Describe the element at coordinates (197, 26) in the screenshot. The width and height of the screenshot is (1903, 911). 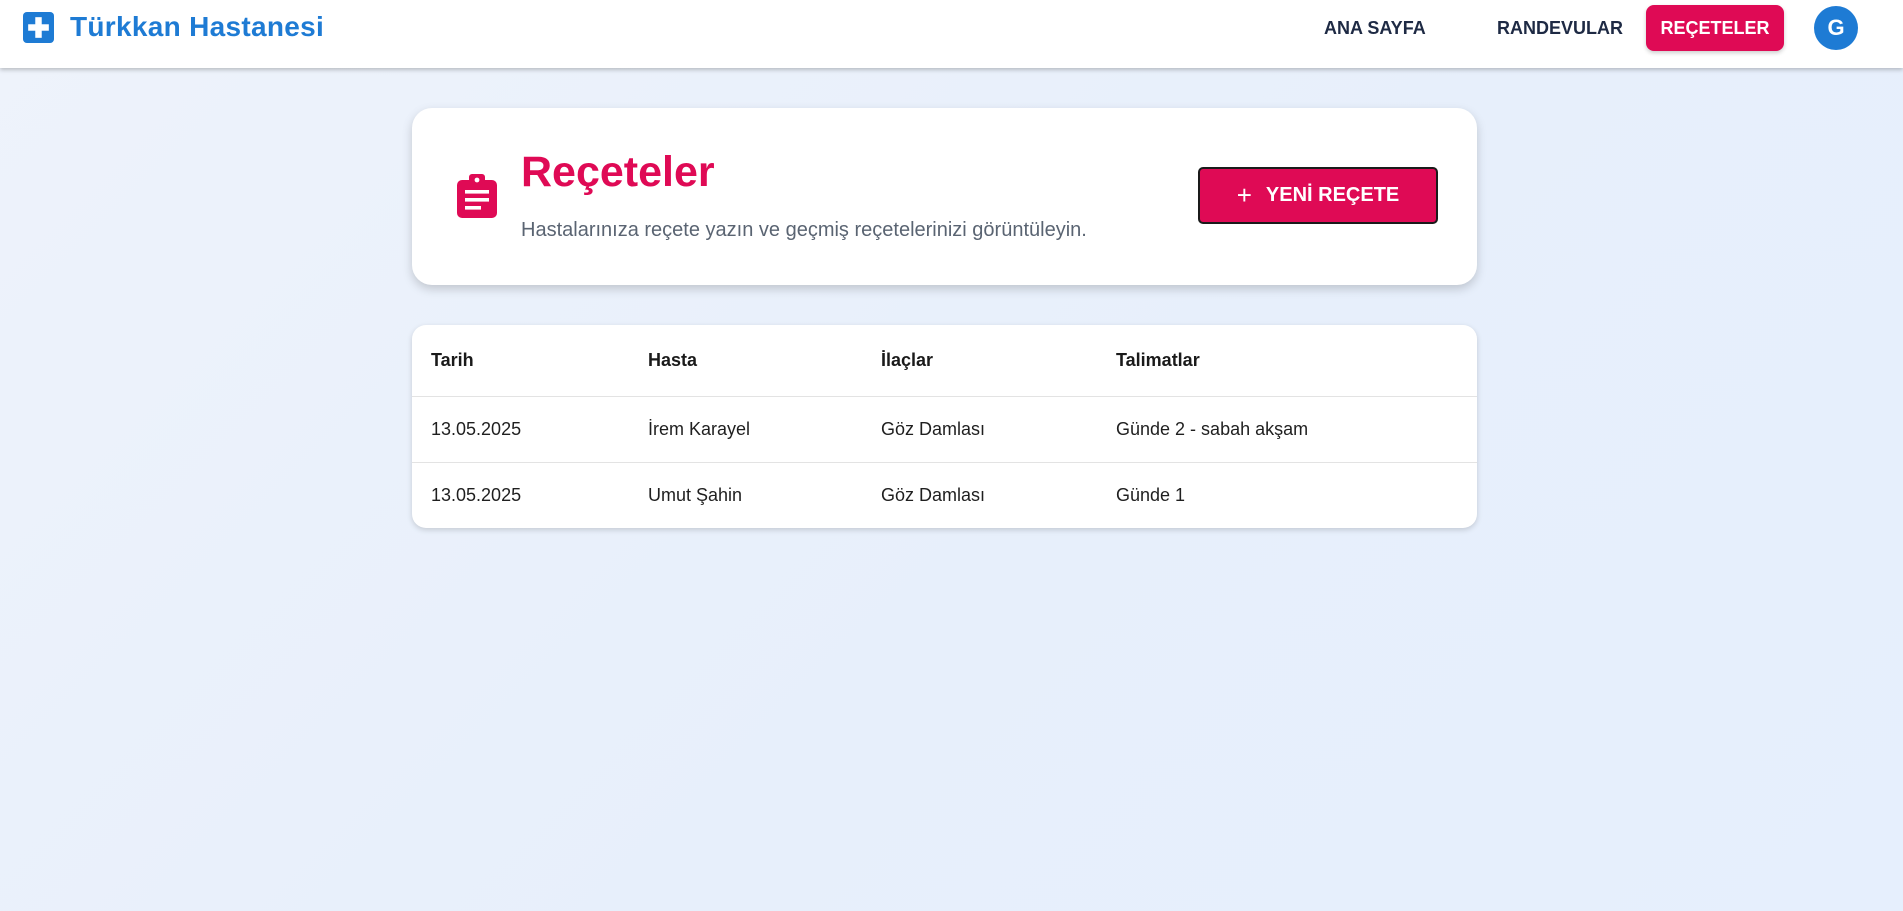
I see `app-title: Türkkan Hastanesi` at that location.